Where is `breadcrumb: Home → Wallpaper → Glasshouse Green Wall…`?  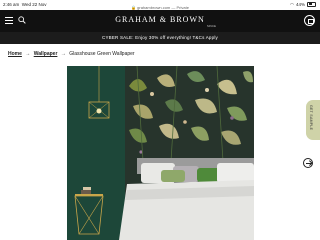
breadcrumb: Home → Wallpaper → Glasshouse Green Wall… is located at coordinates (71, 54).